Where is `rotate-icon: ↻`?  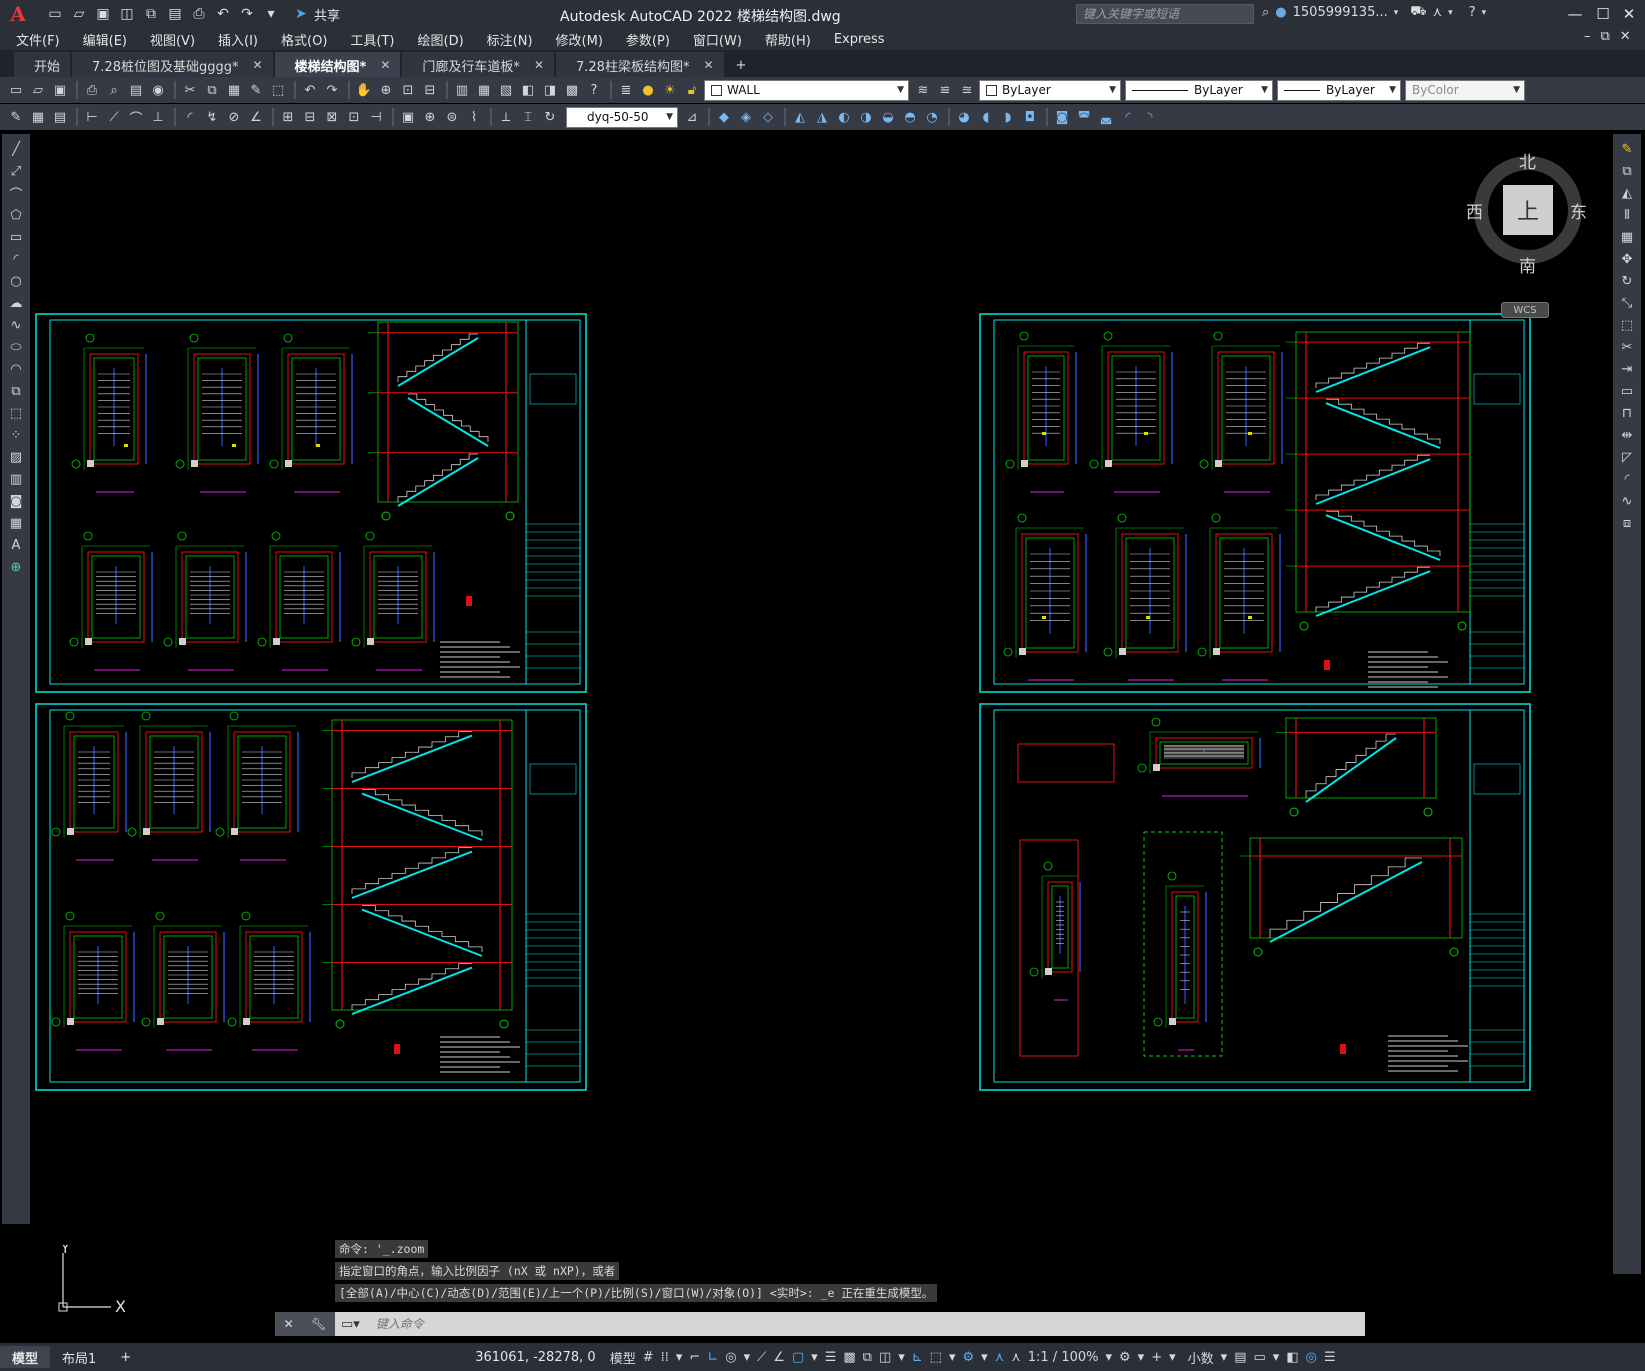 rotate-icon: ↻ is located at coordinates (1627, 281).